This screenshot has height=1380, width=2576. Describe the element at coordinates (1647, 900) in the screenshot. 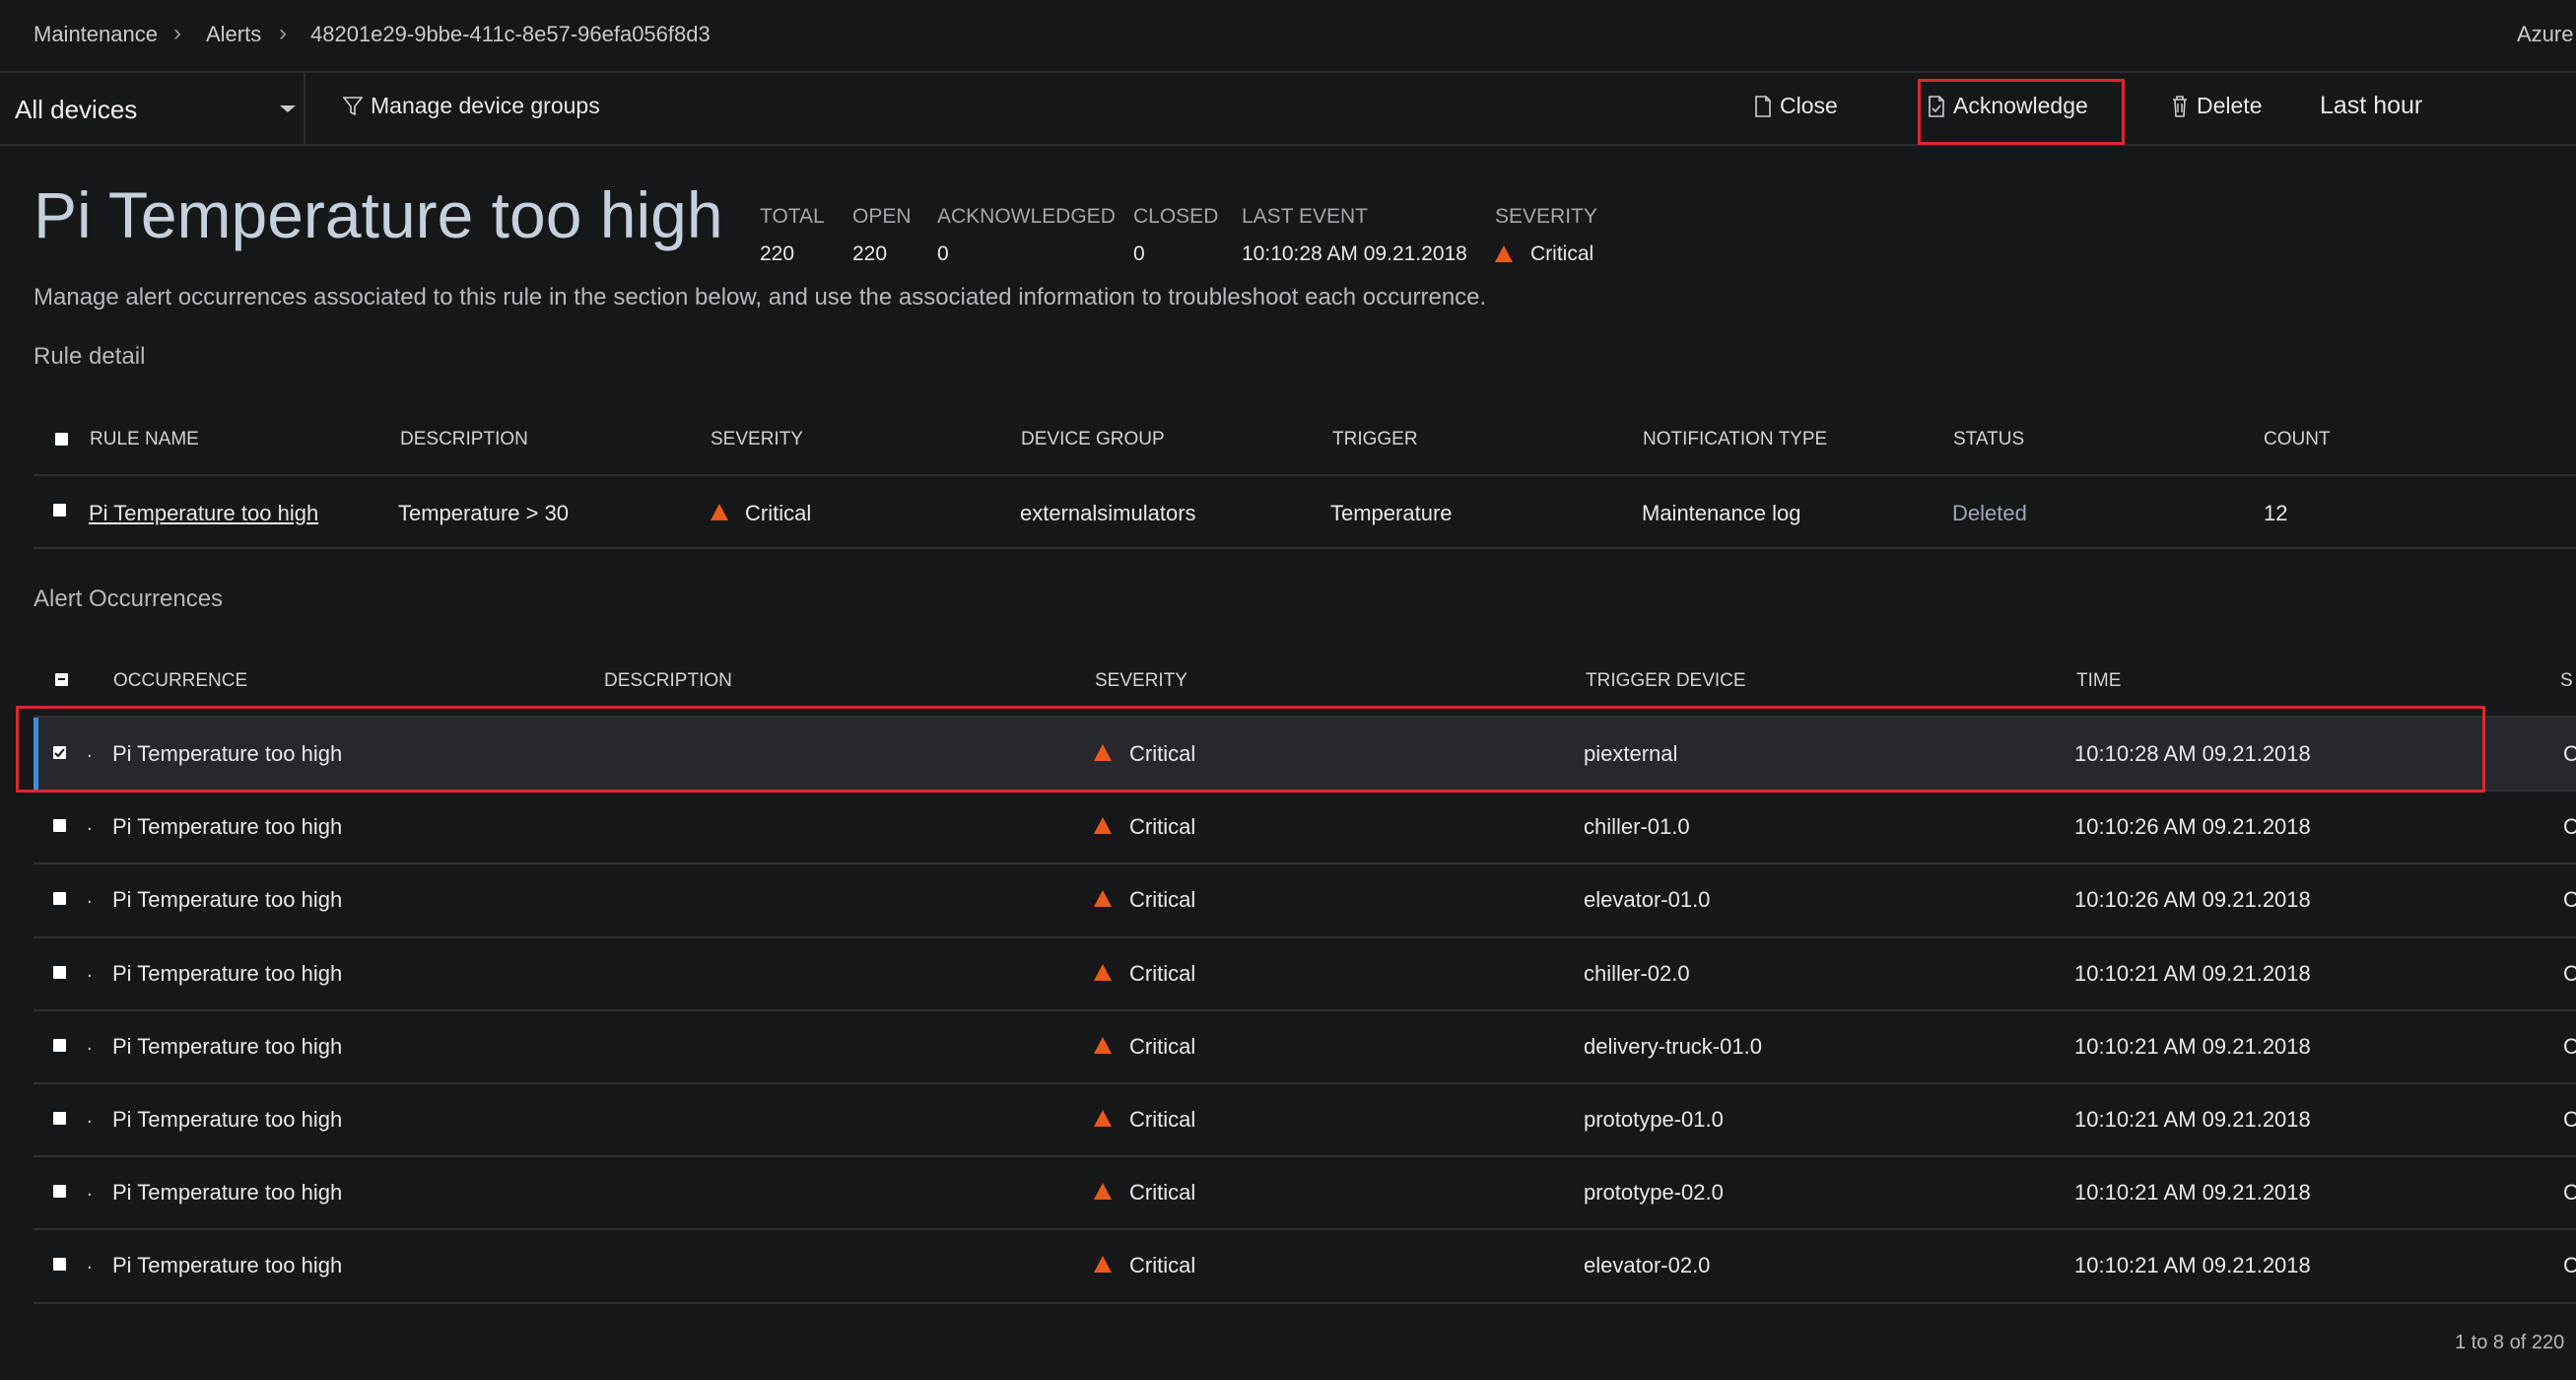

I see `occurrence-trigger-device: elevator-01.0` at that location.